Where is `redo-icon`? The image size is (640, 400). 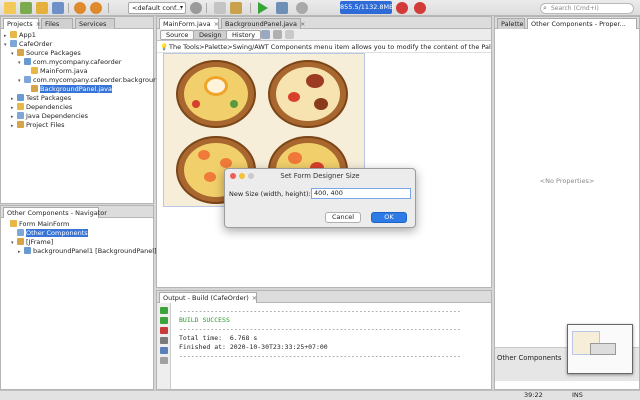 redo-icon is located at coordinates (96, 8).